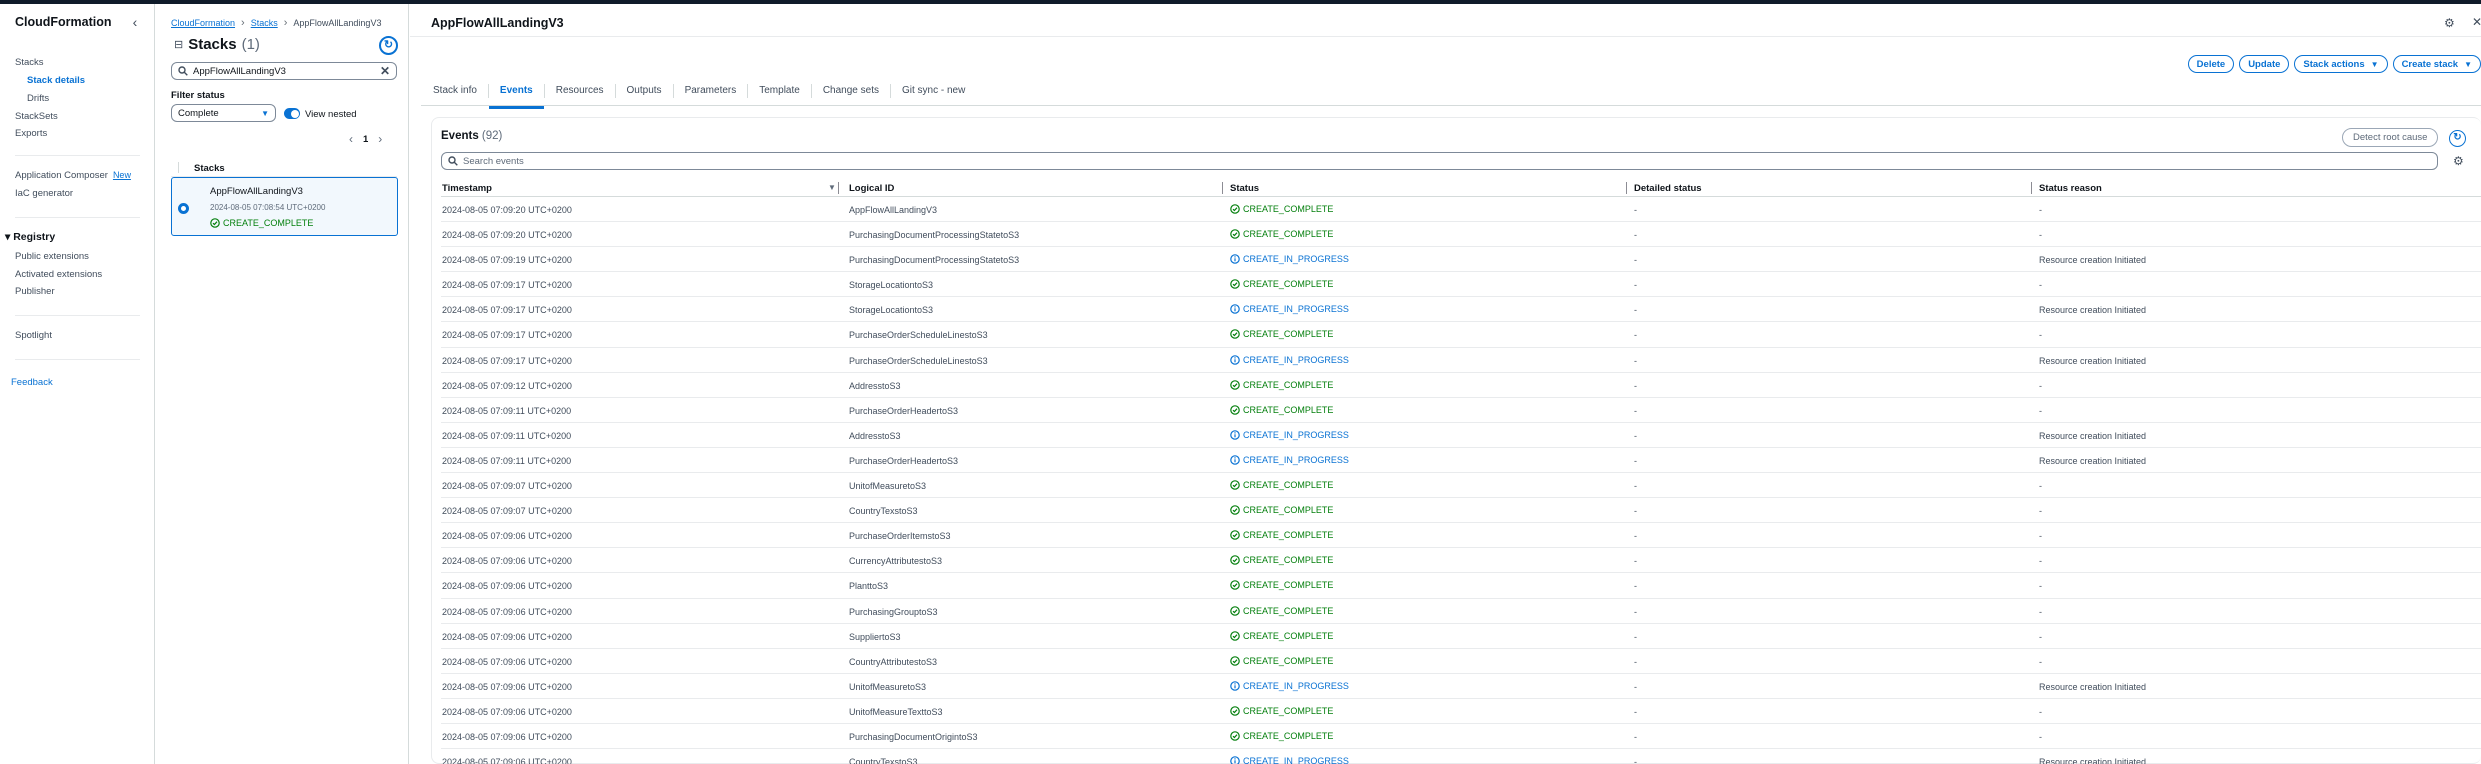 The image size is (2481, 764). Describe the element at coordinates (198, 95) in the screenshot. I see `filter-status-label: Filter status` at that location.